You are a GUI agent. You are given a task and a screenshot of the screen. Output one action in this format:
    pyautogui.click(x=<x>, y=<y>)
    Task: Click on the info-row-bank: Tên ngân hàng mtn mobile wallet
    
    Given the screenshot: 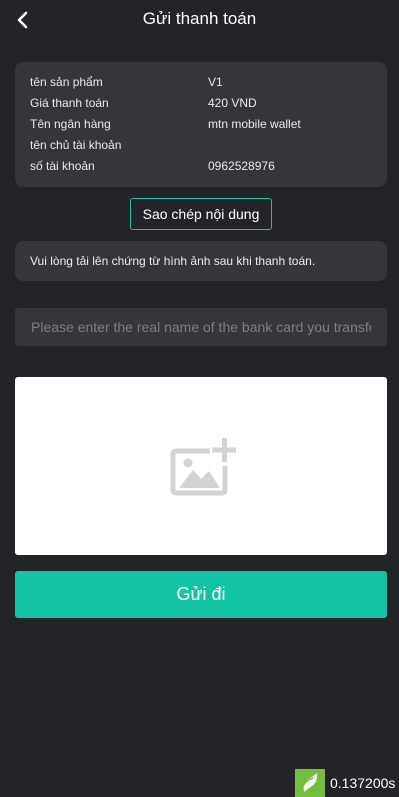 What is the action you would take?
    pyautogui.click(x=201, y=123)
    